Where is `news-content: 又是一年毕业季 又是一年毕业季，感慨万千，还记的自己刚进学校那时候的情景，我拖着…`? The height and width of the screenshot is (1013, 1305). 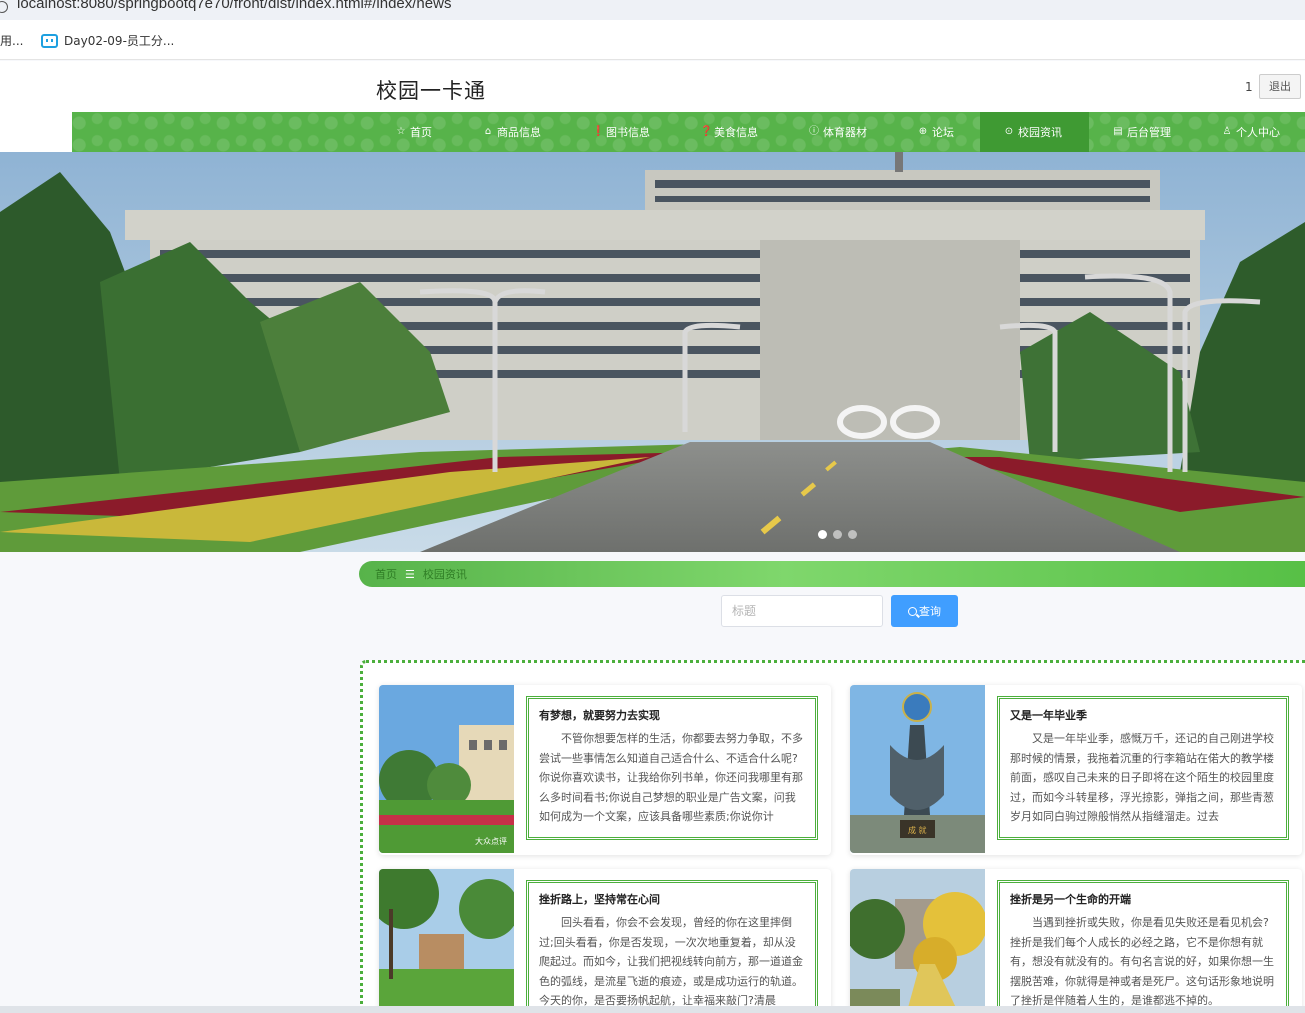 news-content: 又是一年毕业季 又是一年毕业季，感慨万千，还记的自己刚进学校那时候的情景，我拖着… is located at coordinates (1143, 768).